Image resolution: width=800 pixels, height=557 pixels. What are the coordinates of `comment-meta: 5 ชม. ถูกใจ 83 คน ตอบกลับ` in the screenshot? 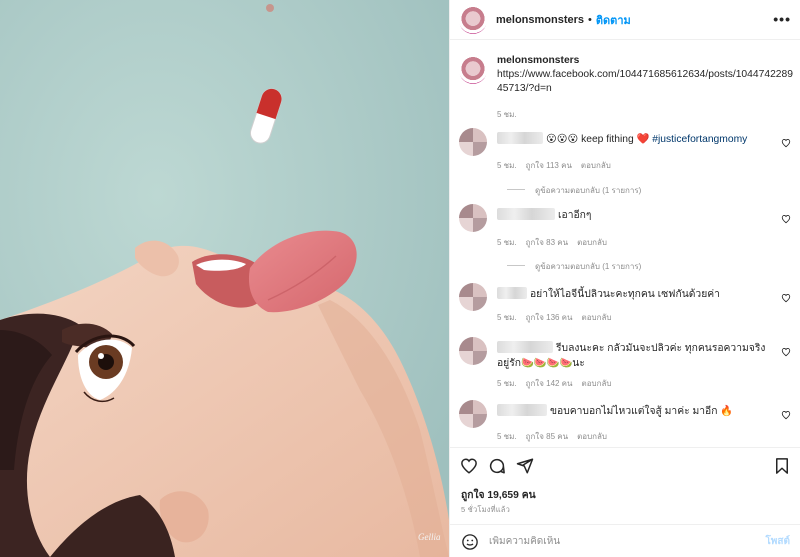 It's located at (556, 242).